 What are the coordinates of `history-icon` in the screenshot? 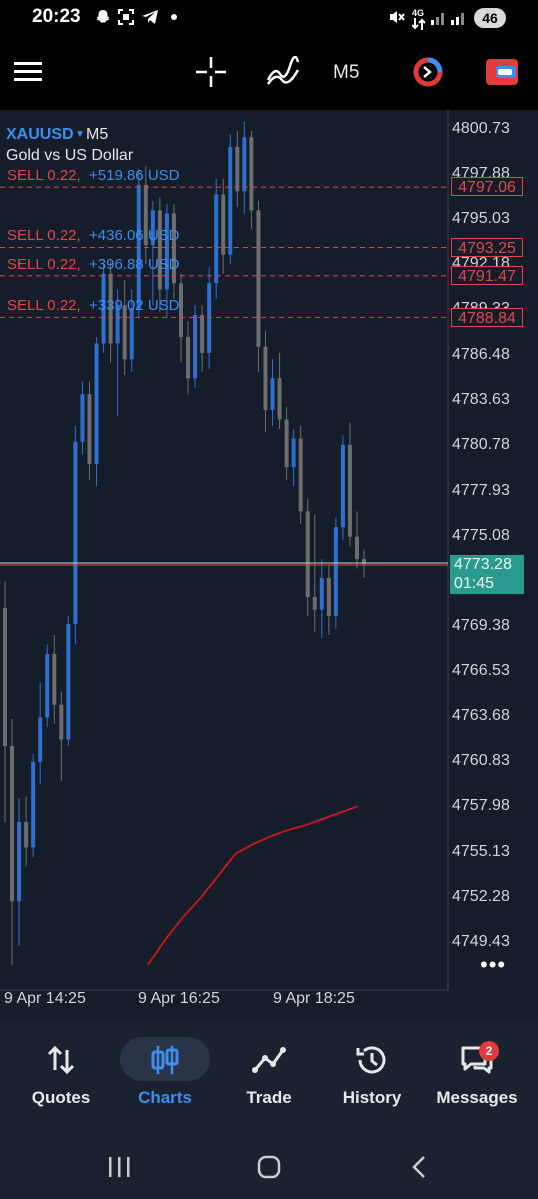 It's located at (371, 1060).